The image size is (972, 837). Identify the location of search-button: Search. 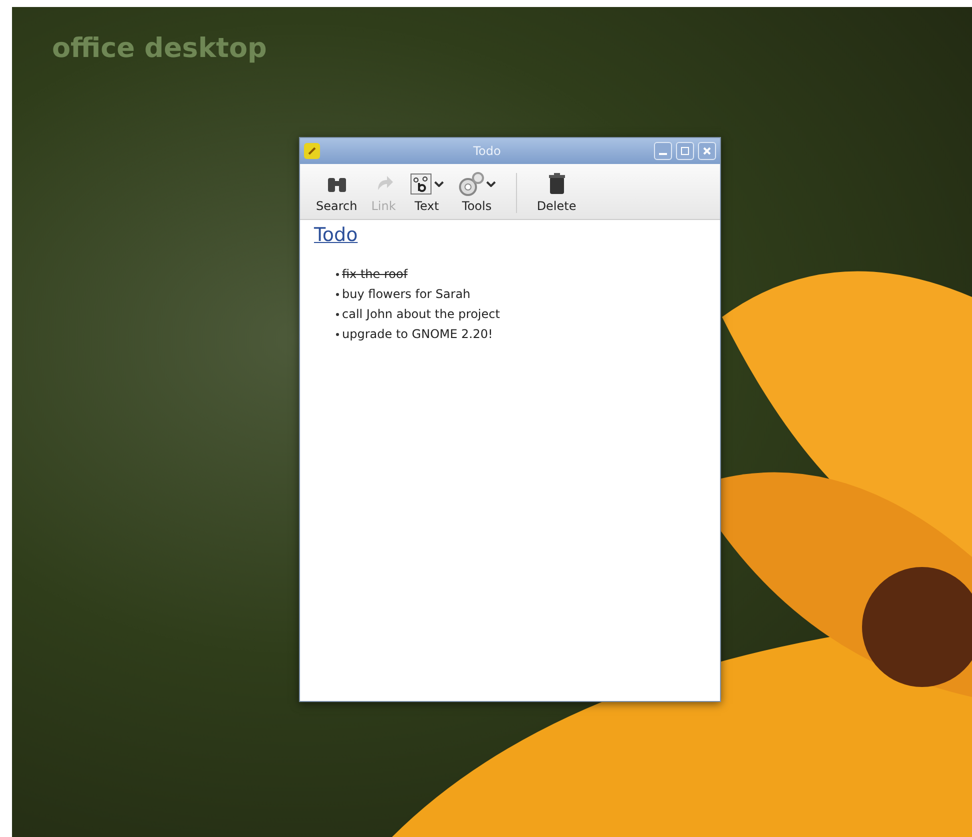
(337, 192).